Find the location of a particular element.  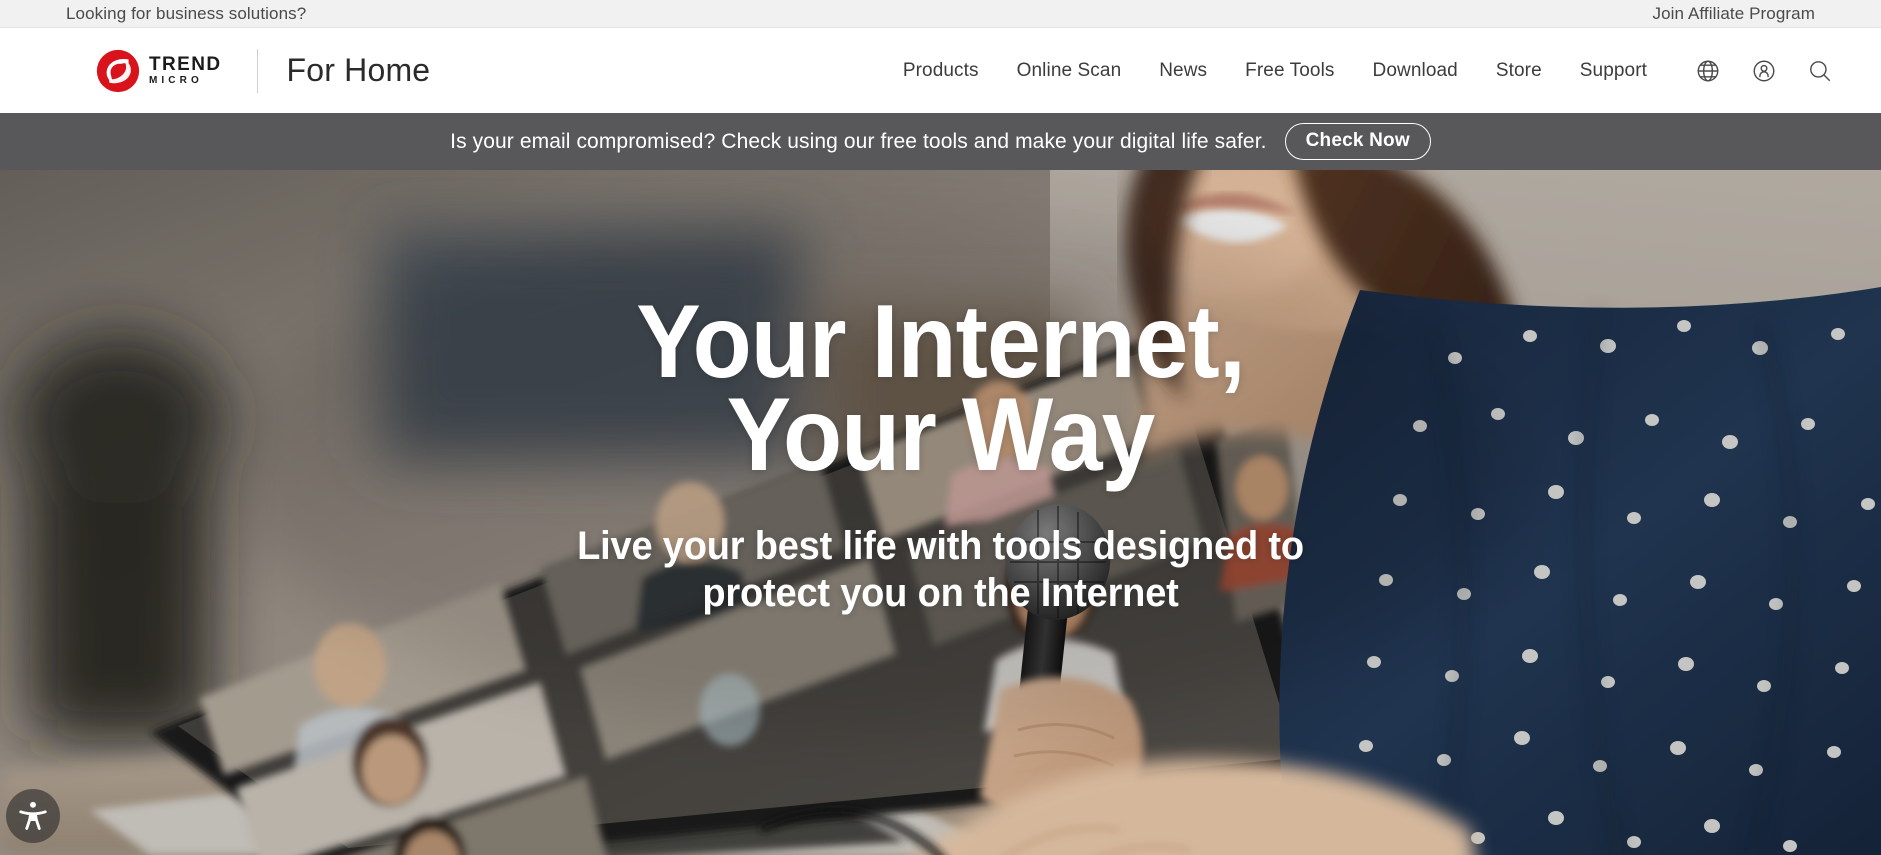

nav-item-store: Store is located at coordinates (1519, 71).